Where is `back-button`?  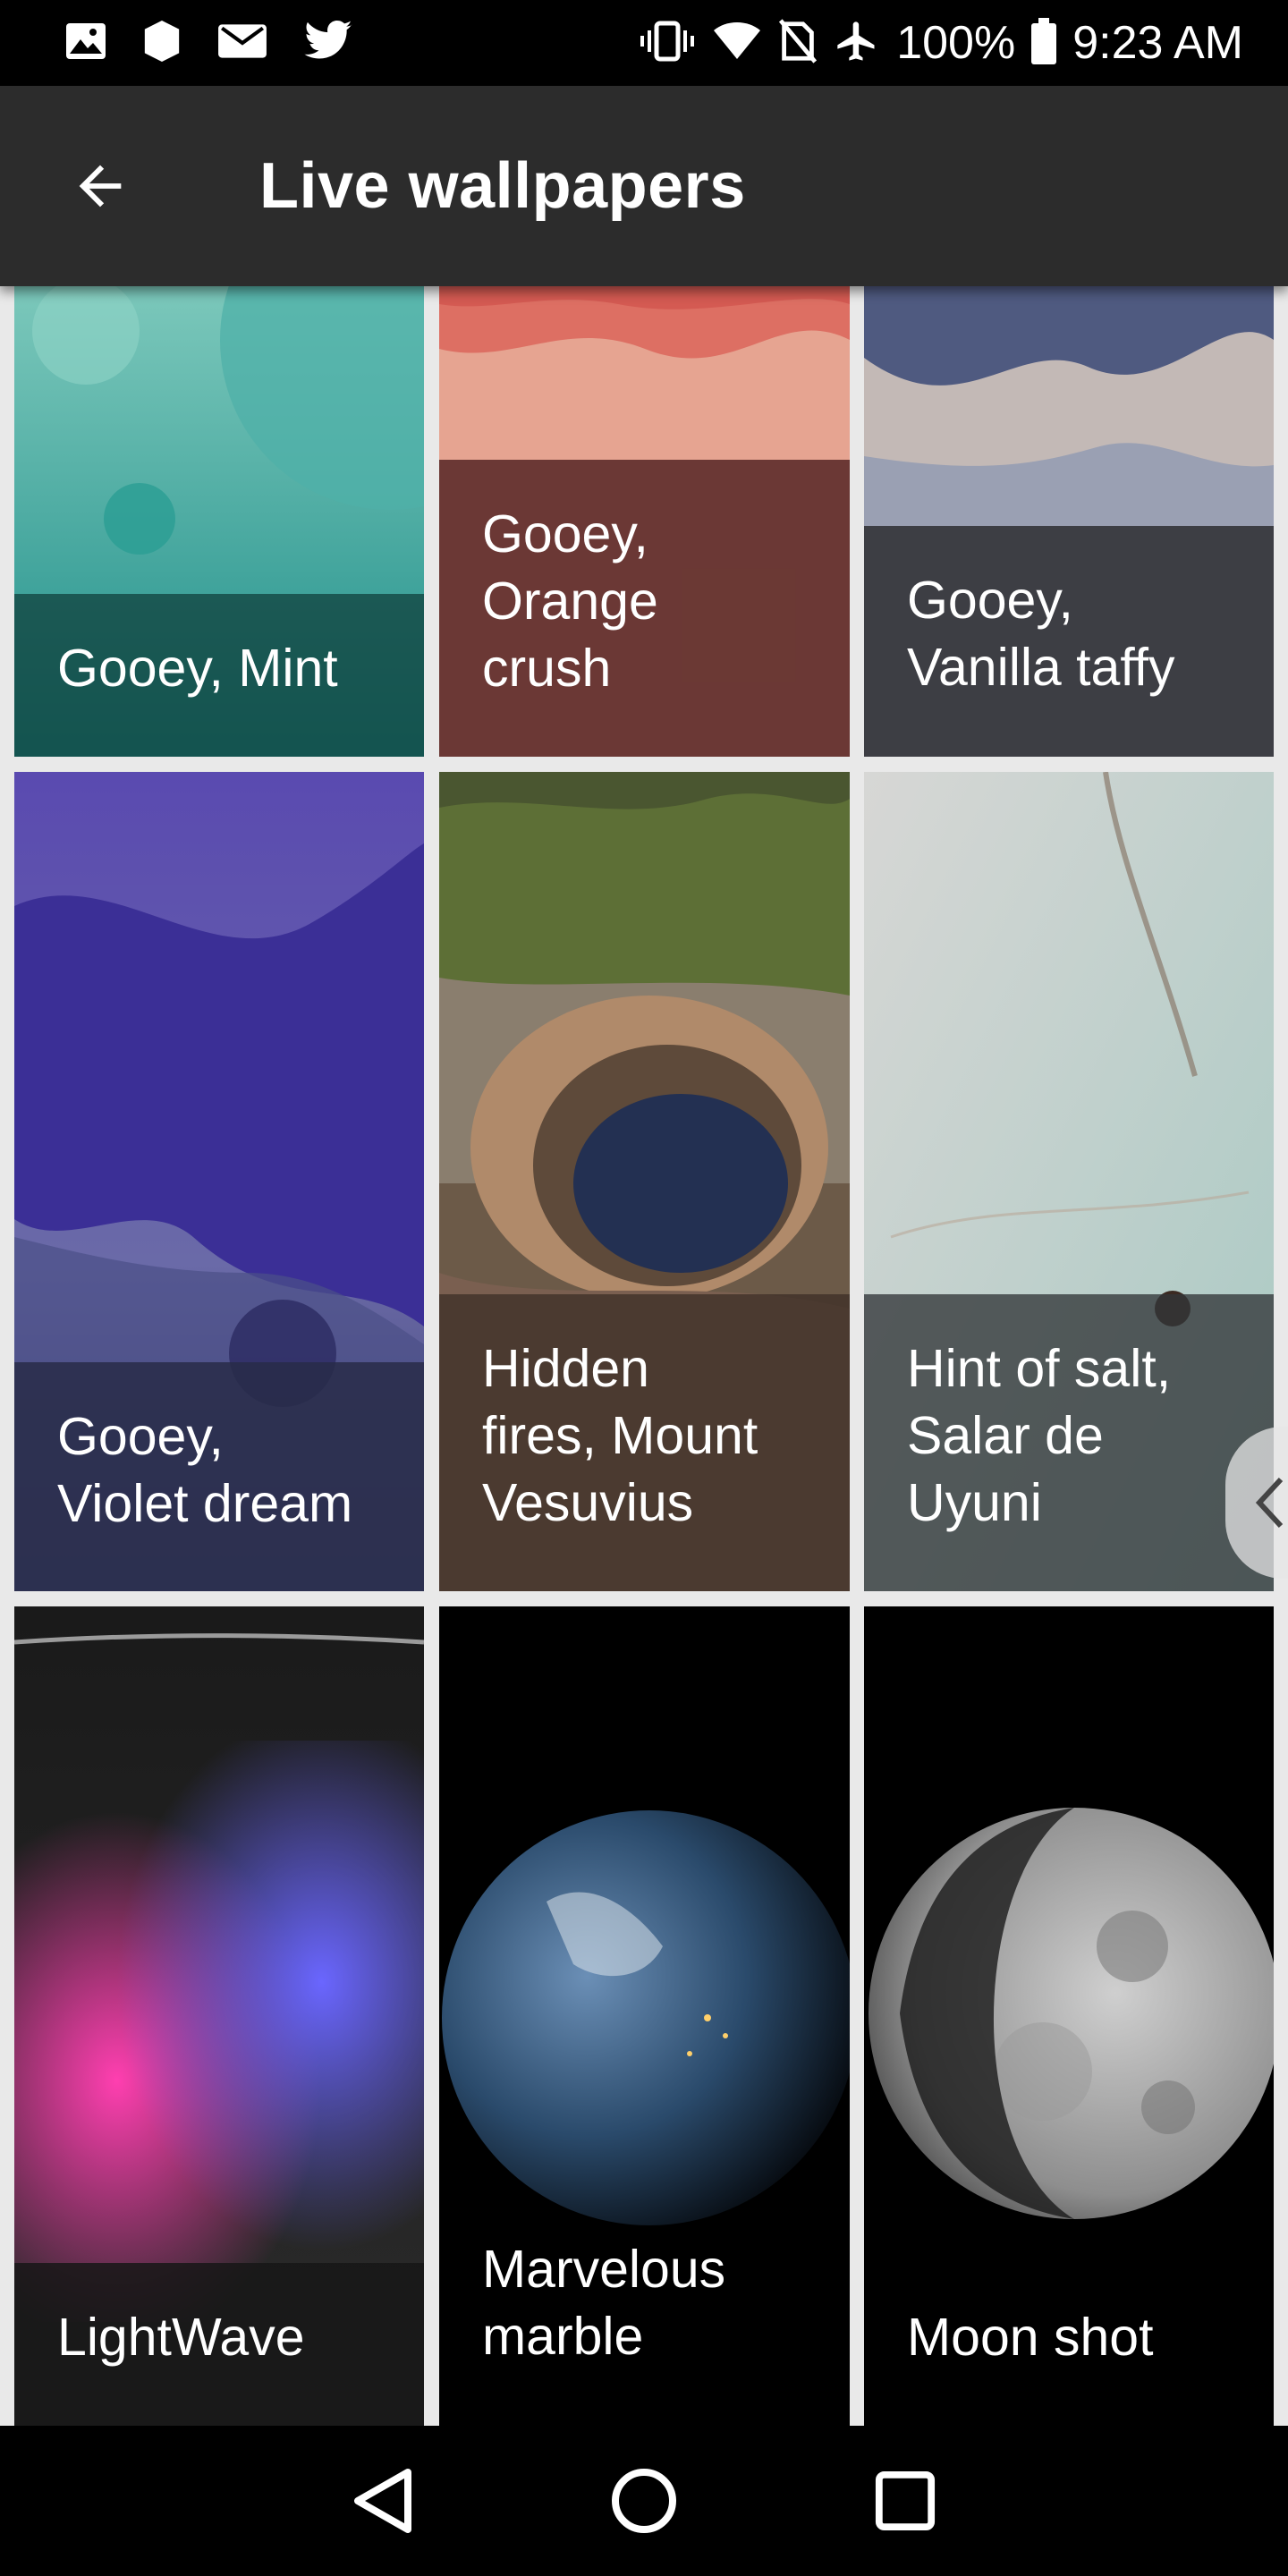
back-button is located at coordinates (100, 186).